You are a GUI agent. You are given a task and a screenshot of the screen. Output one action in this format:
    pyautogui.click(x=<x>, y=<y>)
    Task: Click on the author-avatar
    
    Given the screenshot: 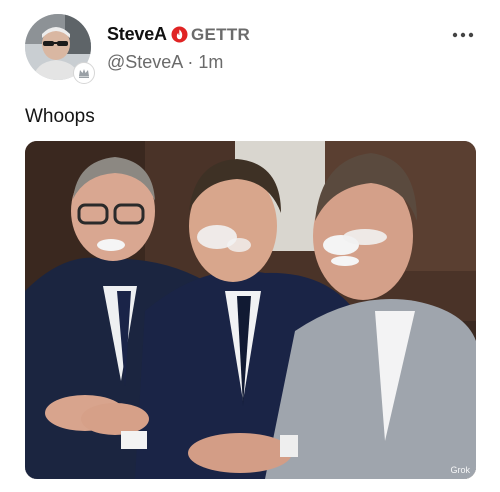 What is the action you would take?
    pyautogui.click(x=60, y=49)
    